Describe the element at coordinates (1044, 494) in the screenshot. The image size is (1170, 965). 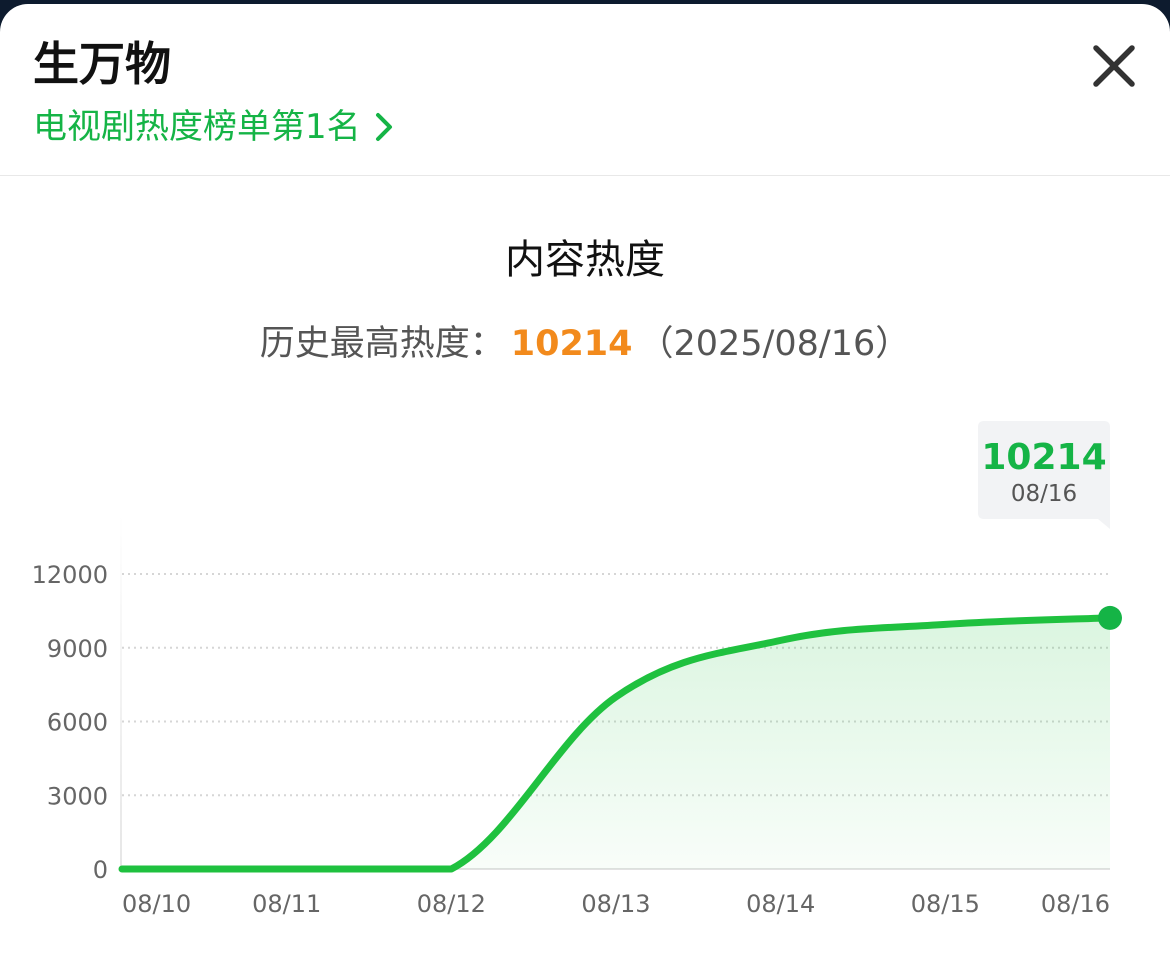
I see `tooltip-date: 08/16` at that location.